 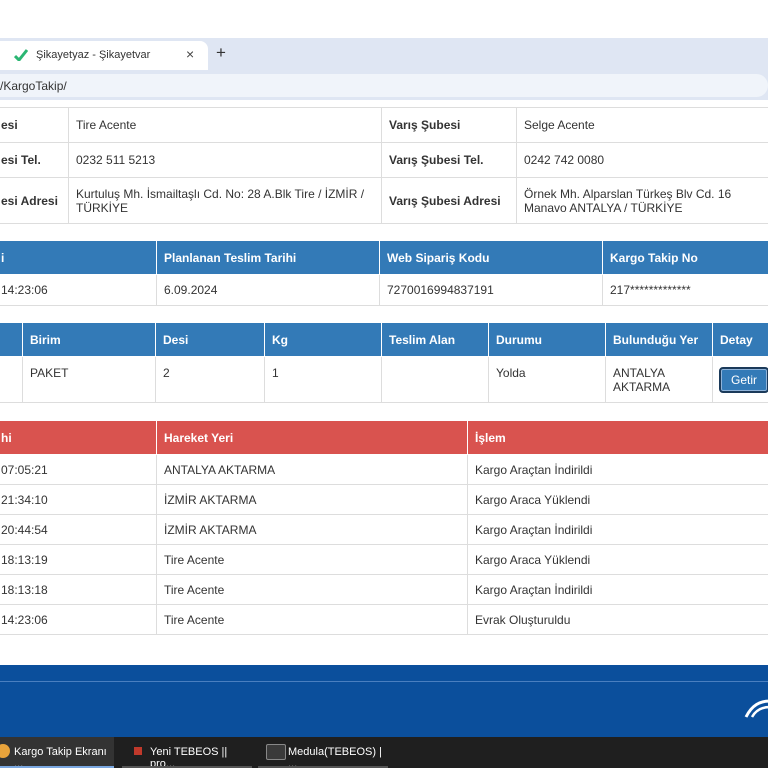 What do you see at coordinates (11, 380) in the screenshot?
I see `table-cell` at bounding box center [11, 380].